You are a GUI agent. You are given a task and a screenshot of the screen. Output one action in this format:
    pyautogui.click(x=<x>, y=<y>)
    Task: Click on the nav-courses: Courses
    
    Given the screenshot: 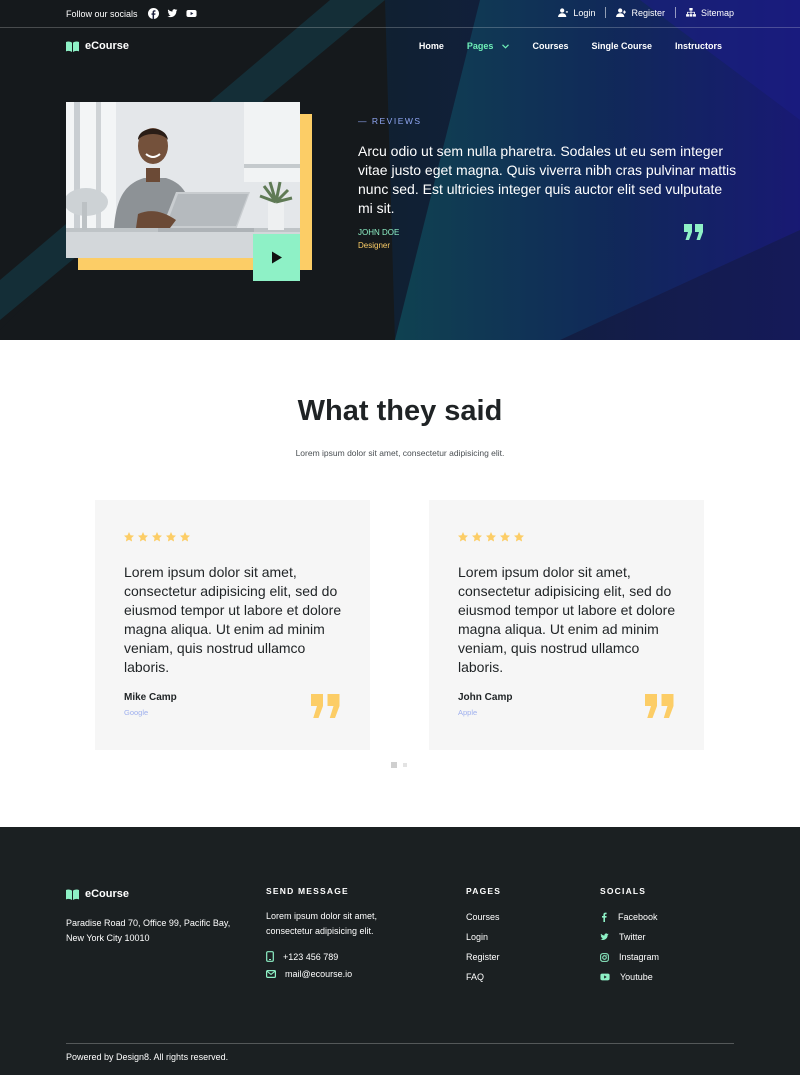 What is the action you would take?
    pyautogui.click(x=550, y=46)
    